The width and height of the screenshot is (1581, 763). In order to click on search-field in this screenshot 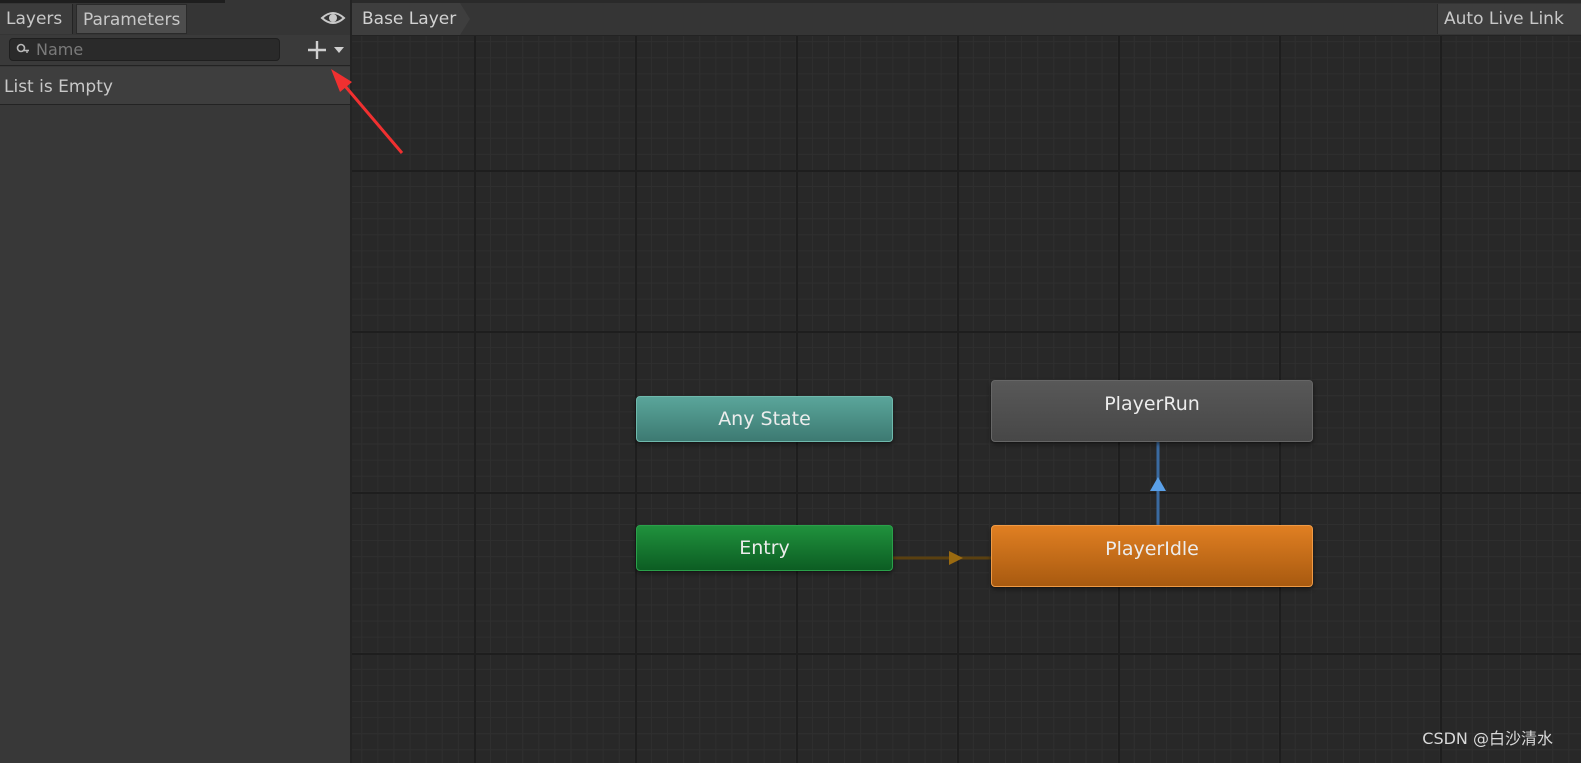, I will do `click(144, 49)`.